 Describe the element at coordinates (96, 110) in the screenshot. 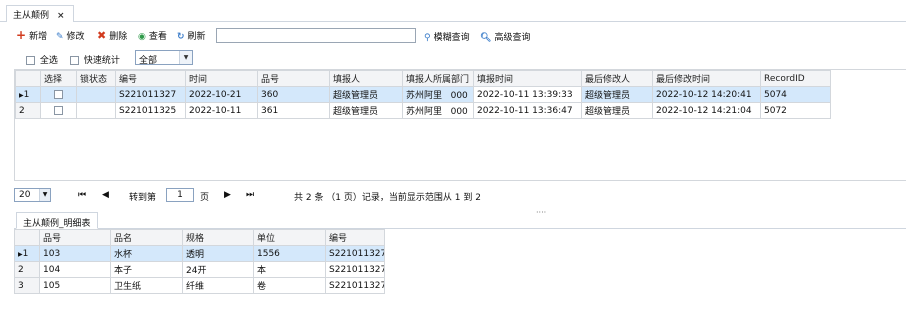

I see `lock-status-cell` at that location.